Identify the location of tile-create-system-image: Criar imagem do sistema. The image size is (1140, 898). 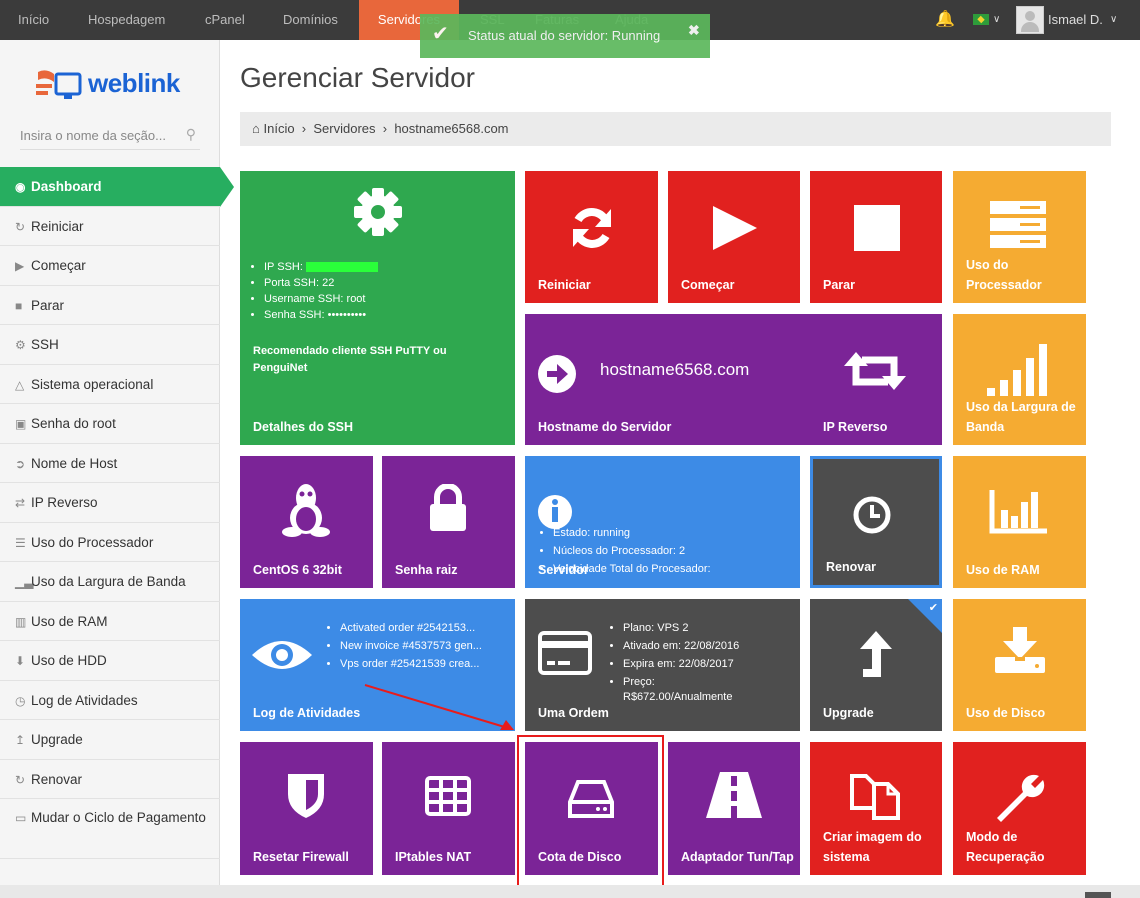
(876, 808).